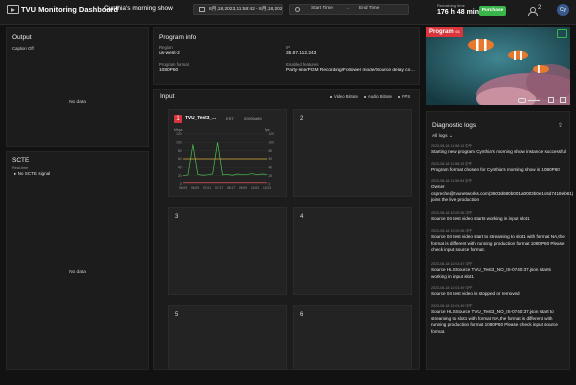 This screenshot has height=385, width=576. I want to click on user-count: 2, so click(540, 8).